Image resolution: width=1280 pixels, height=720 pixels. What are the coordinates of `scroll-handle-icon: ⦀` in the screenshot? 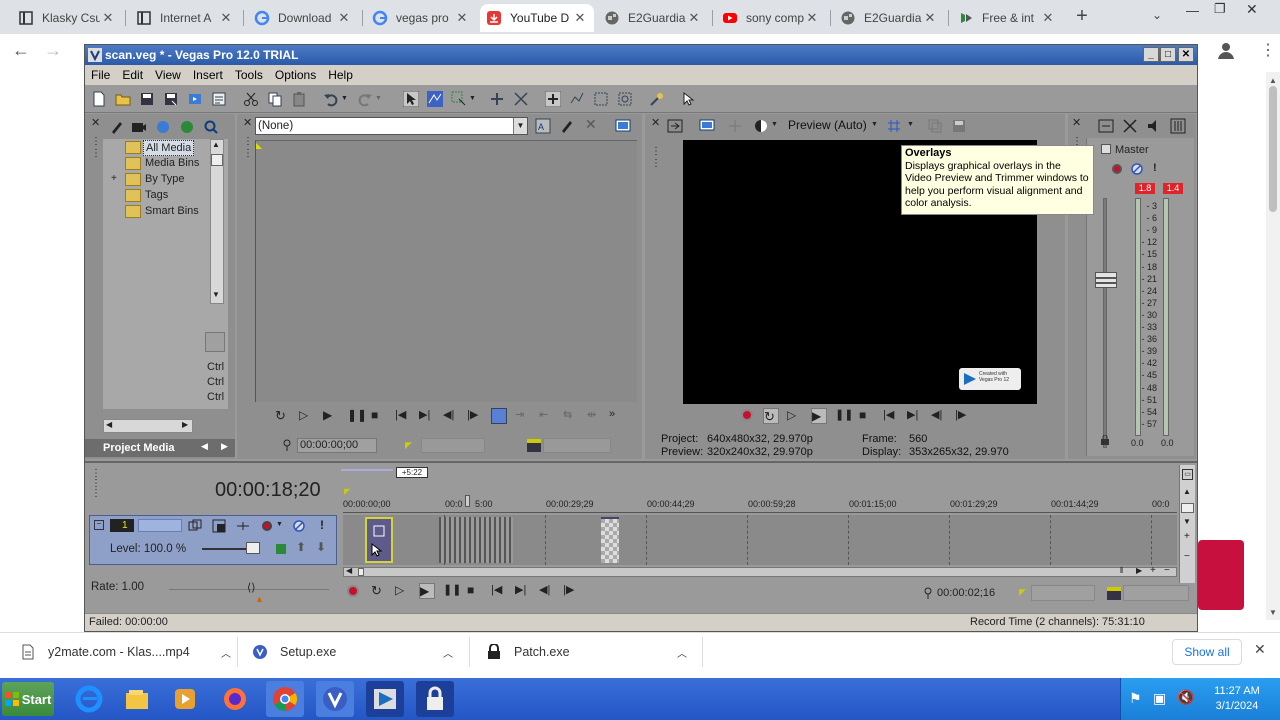 It's located at (1122, 571).